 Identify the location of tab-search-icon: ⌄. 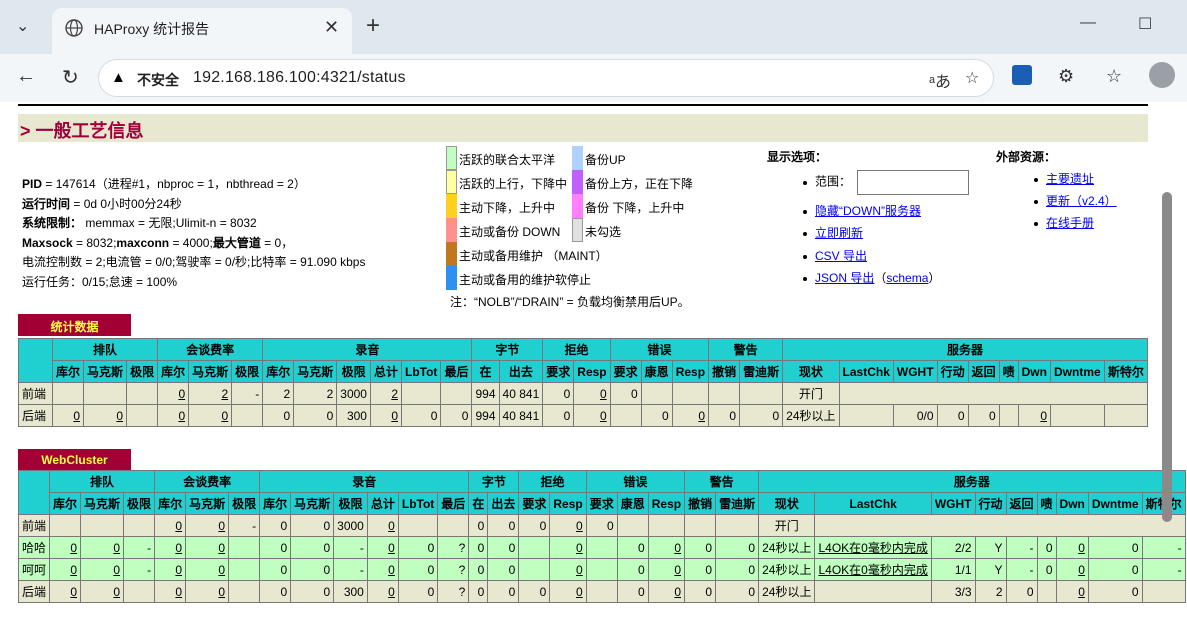
(22, 26).